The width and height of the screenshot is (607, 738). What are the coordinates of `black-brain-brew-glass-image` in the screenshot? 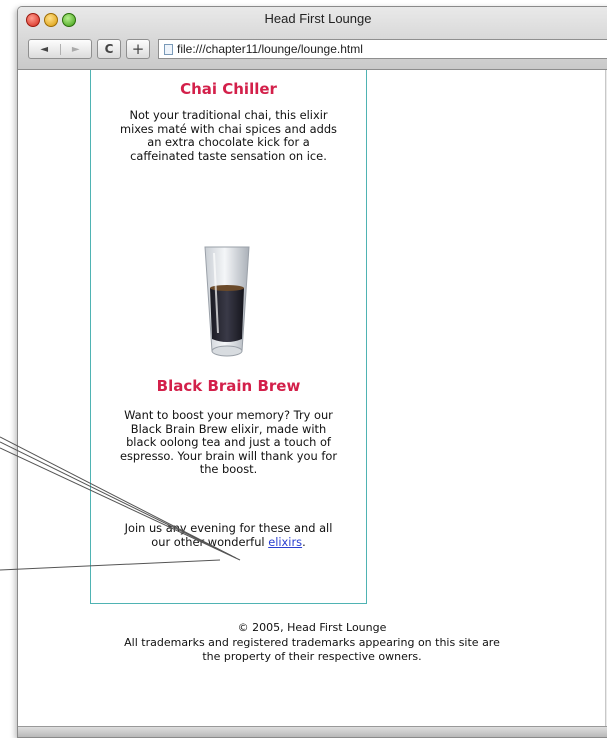 It's located at (227, 301).